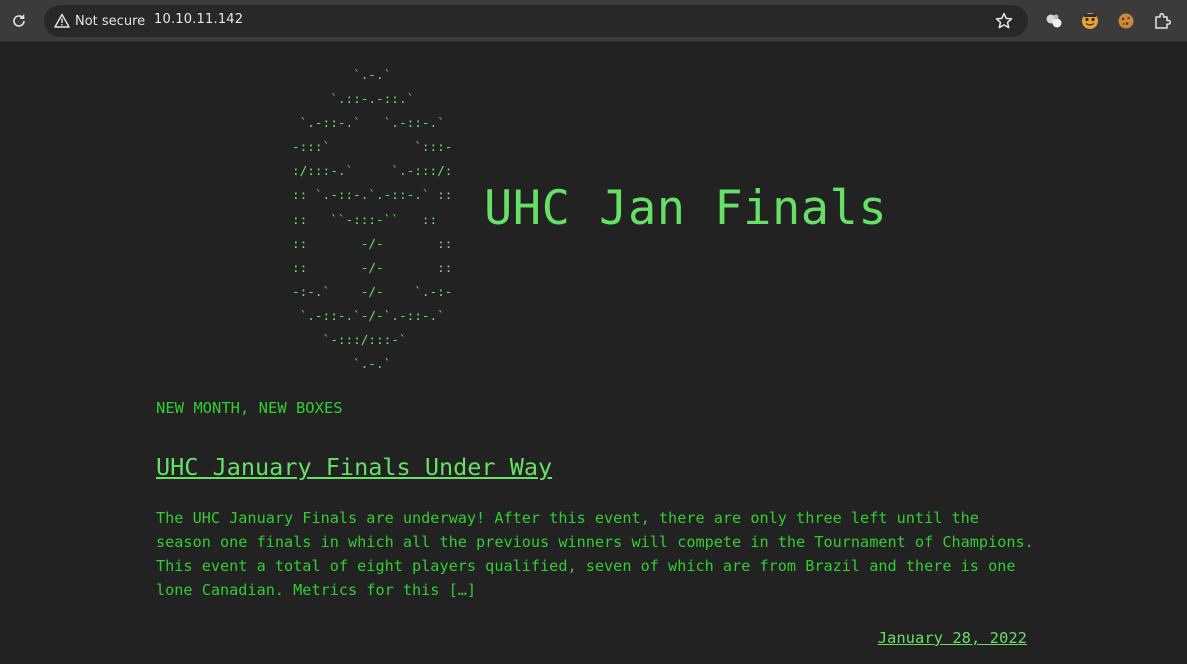  What do you see at coordinates (1004, 21) in the screenshot?
I see `bookmark-star-icon` at bounding box center [1004, 21].